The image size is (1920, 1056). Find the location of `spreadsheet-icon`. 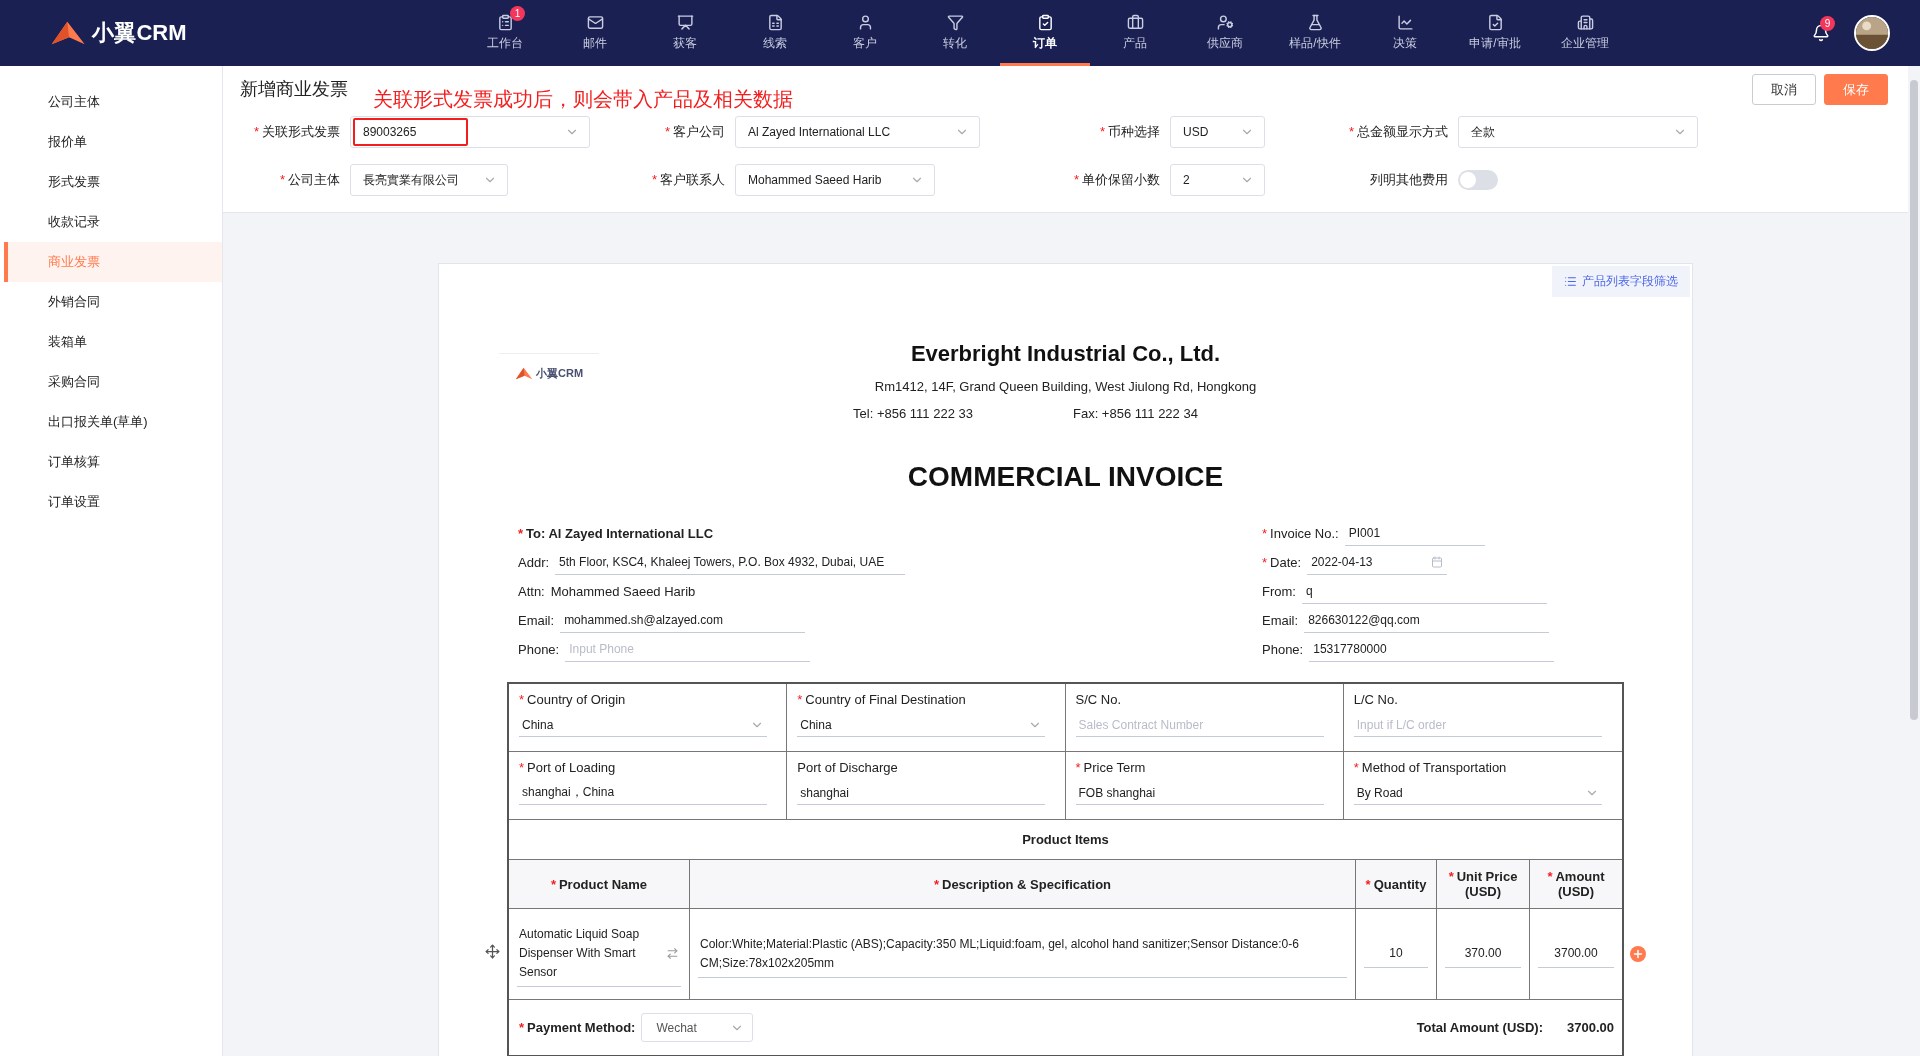

spreadsheet-icon is located at coordinates (775, 22).